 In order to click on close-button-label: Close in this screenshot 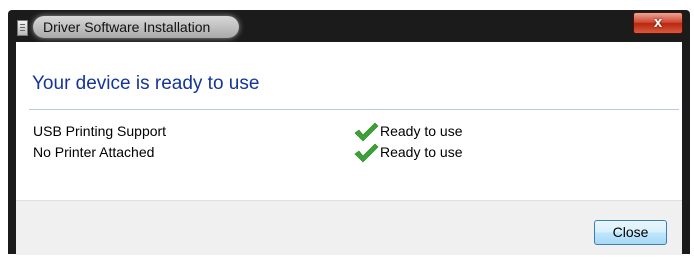, I will do `click(630, 232)`.